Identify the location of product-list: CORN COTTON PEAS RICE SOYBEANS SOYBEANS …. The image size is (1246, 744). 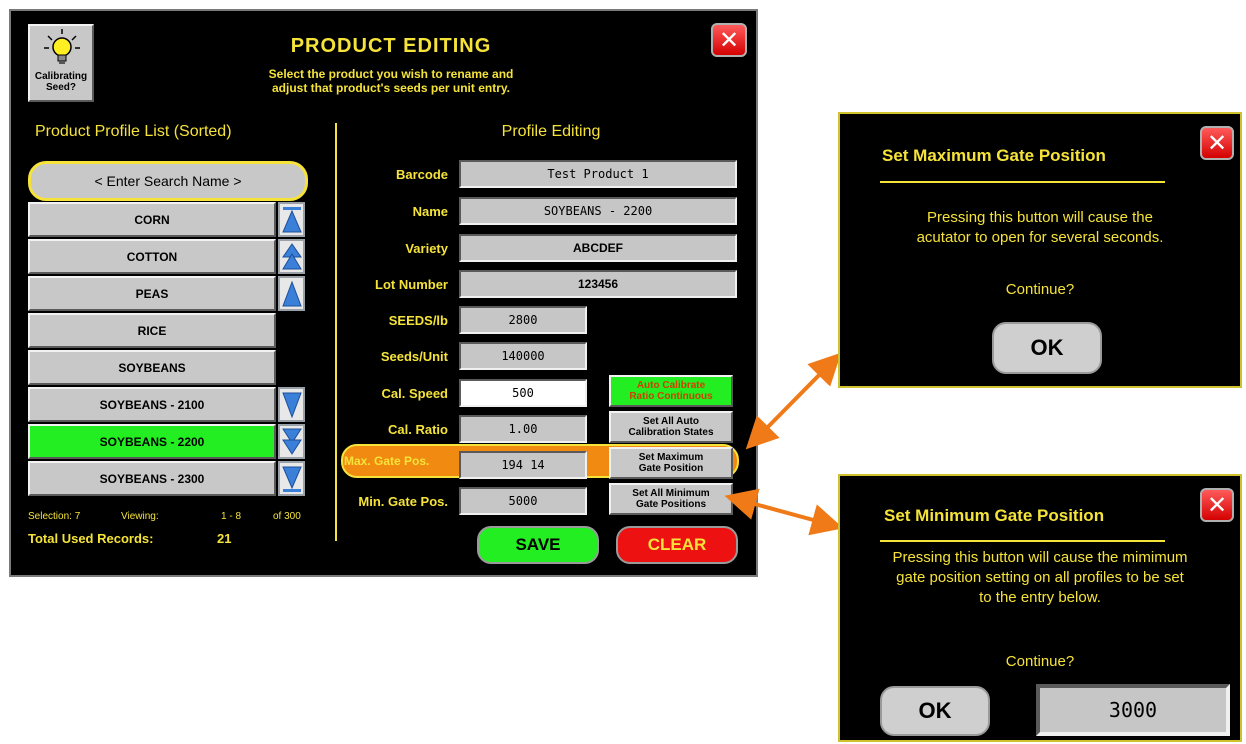
(178, 349).